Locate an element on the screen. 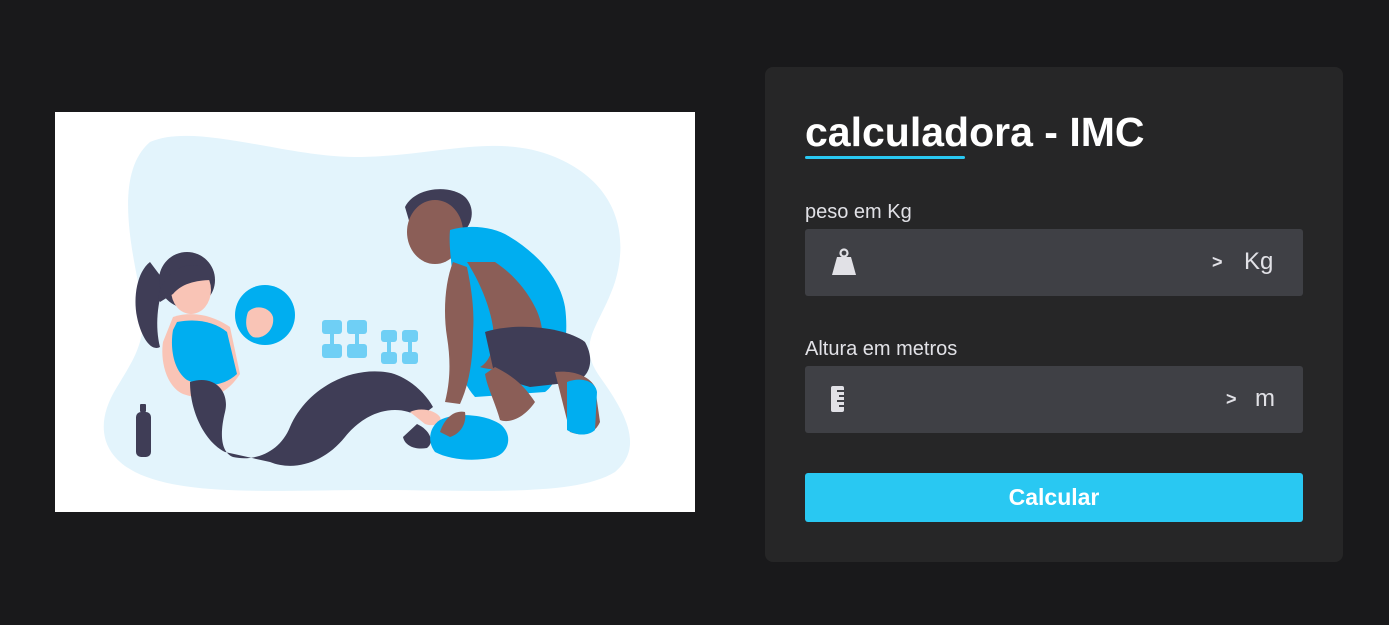 Image resolution: width=1389 pixels, height=625 pixels. height-arrow-icon: > is located at coordinates (1231, 399).